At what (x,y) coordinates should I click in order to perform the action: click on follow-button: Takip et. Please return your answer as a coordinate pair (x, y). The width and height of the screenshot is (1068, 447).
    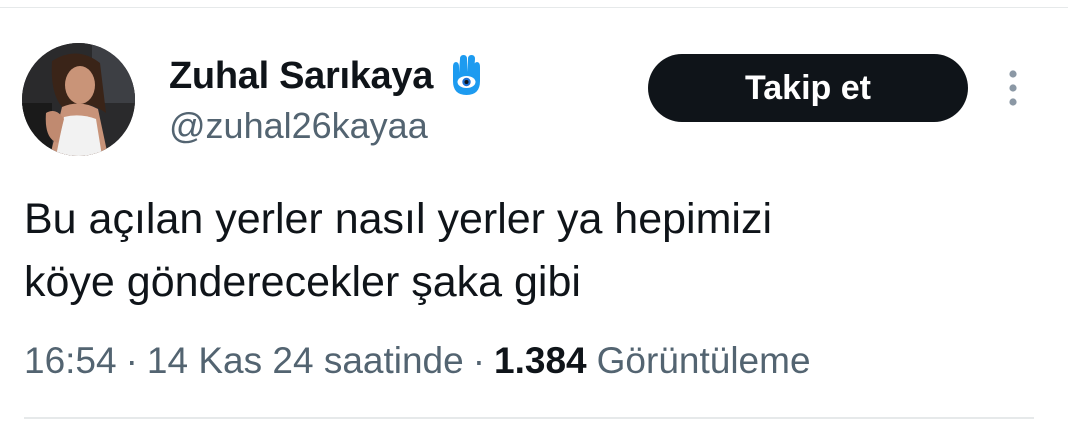
    Looking at the image, I should click on (808, 88).